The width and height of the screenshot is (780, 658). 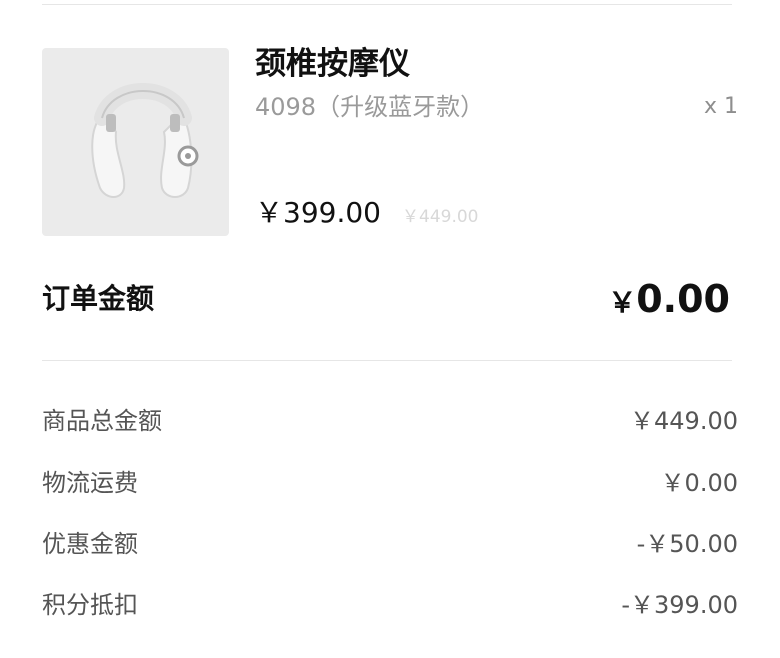 What do you see at coordinates (390, 483) in the screenshot?
I see `summary-row-shipping: 物流运费 ￥0.00` at bounding box center [390, 483].